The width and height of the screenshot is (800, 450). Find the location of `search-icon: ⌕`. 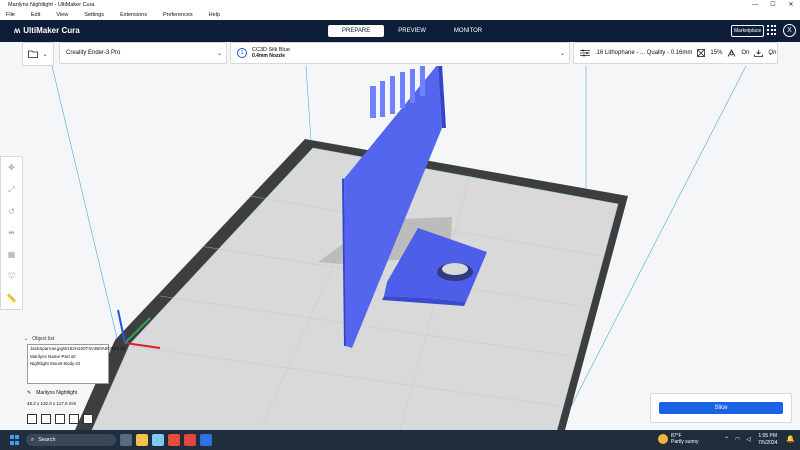

search-icon: ⌕ is located at coordinates (33, 439).